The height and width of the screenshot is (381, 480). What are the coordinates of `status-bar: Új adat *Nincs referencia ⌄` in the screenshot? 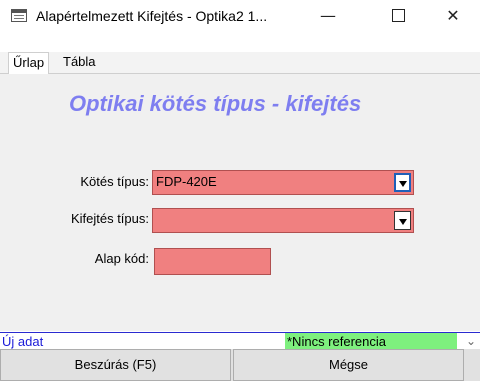 It's located at (240, 341).